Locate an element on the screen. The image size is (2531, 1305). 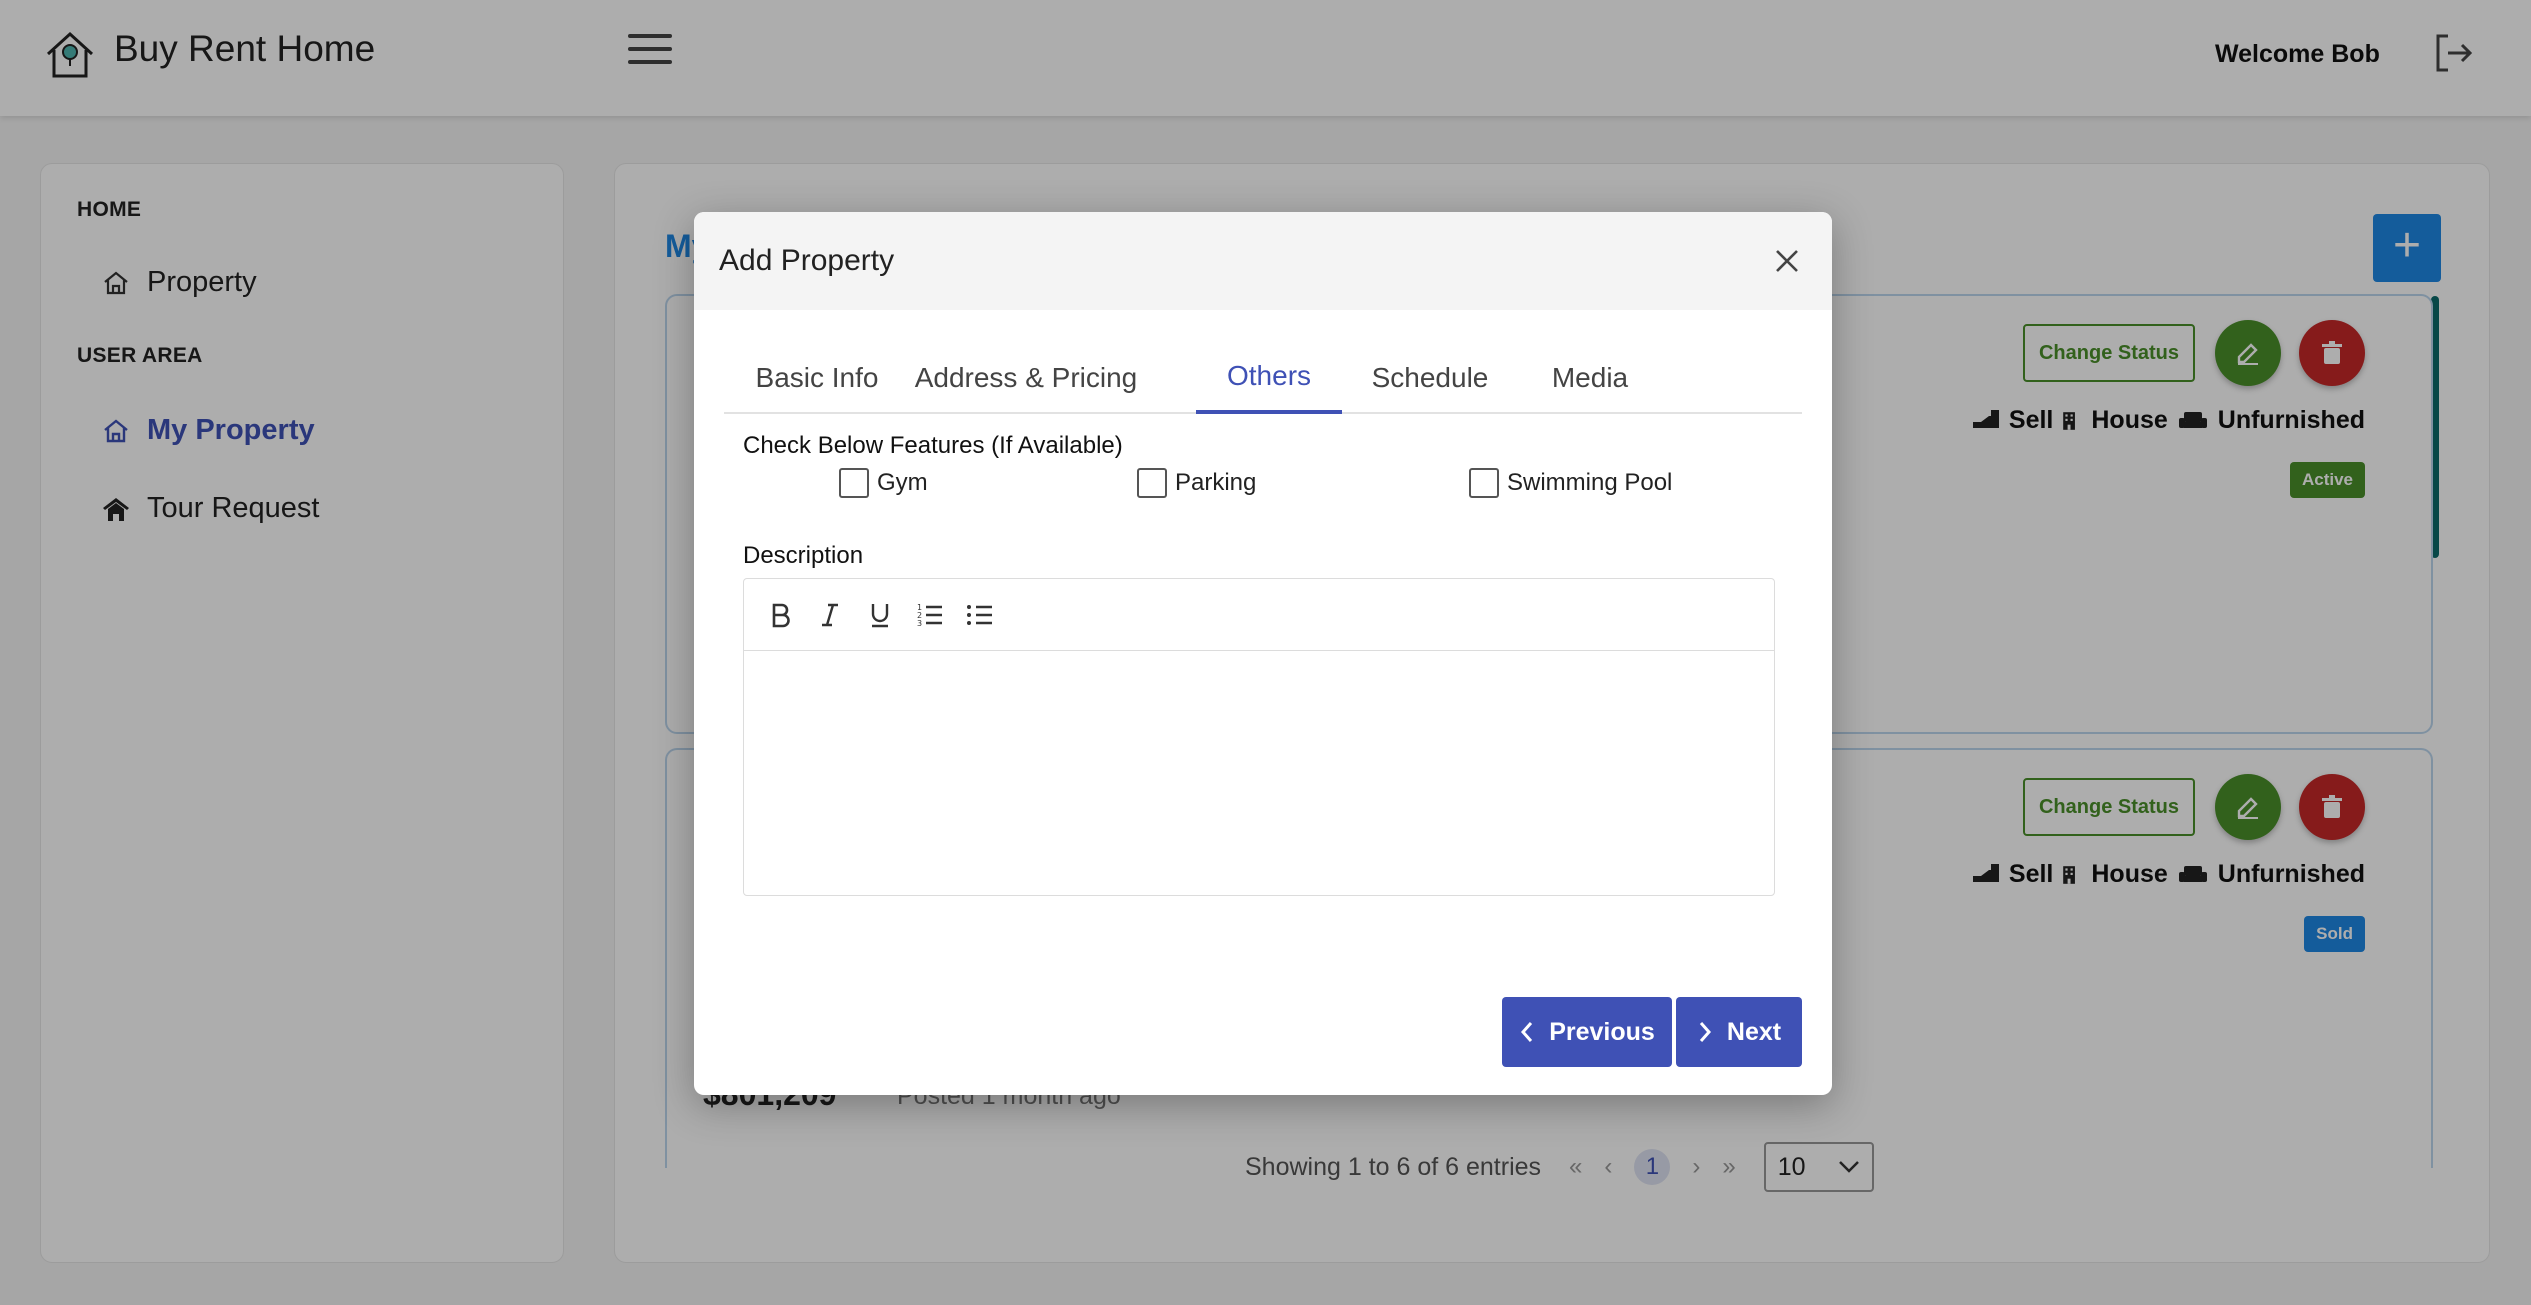
checkbox-label: Swimming Pool is located at coordinates (1590, 482).